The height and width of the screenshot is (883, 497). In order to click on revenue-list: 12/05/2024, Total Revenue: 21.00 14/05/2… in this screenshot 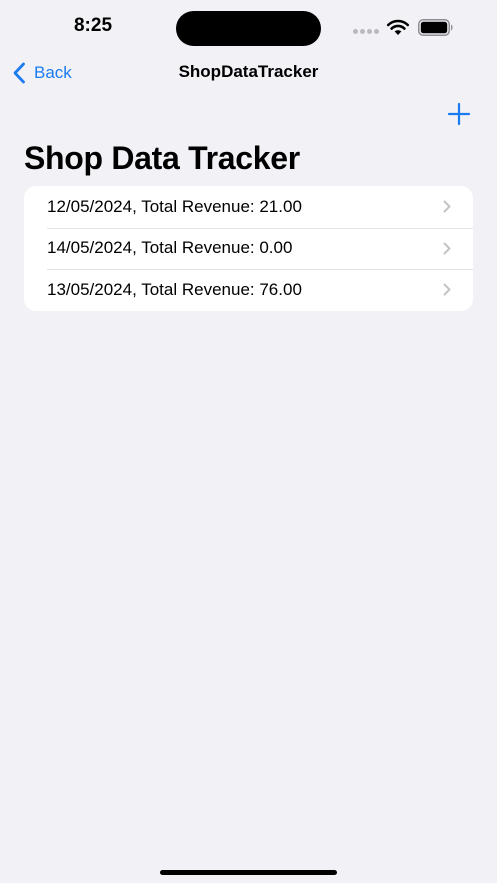, I will do `click(248, 248)`.